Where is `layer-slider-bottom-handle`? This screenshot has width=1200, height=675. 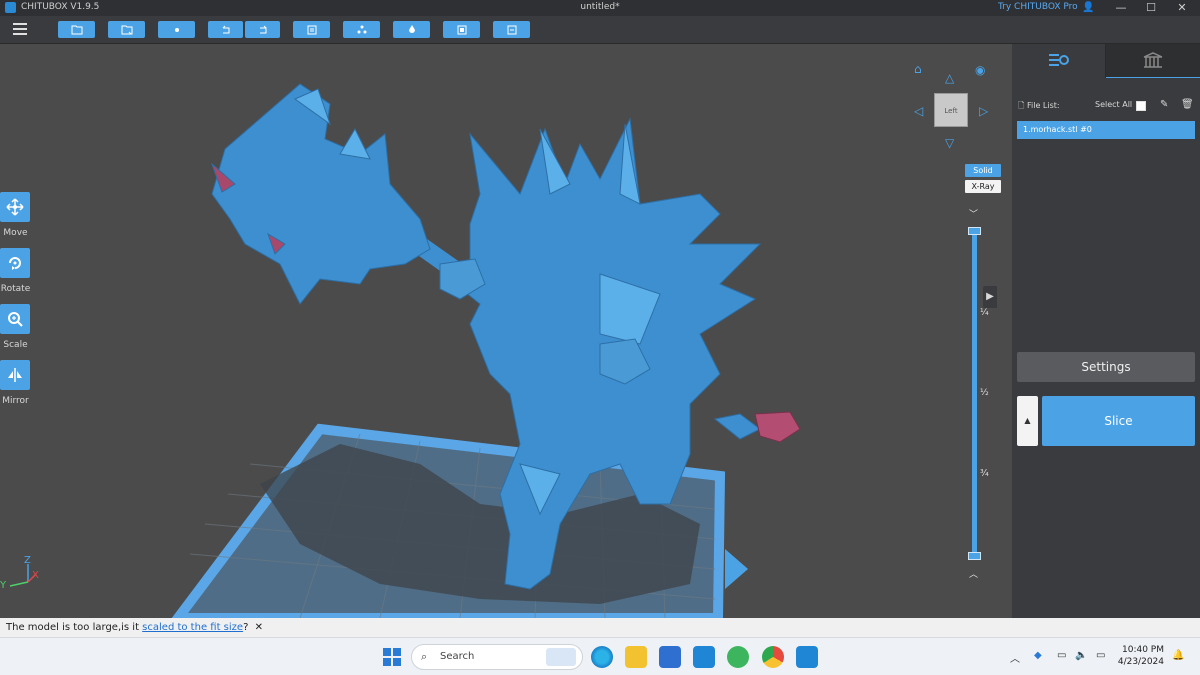 layer-slider-bottom-handle is located at coordinates (974, 556).